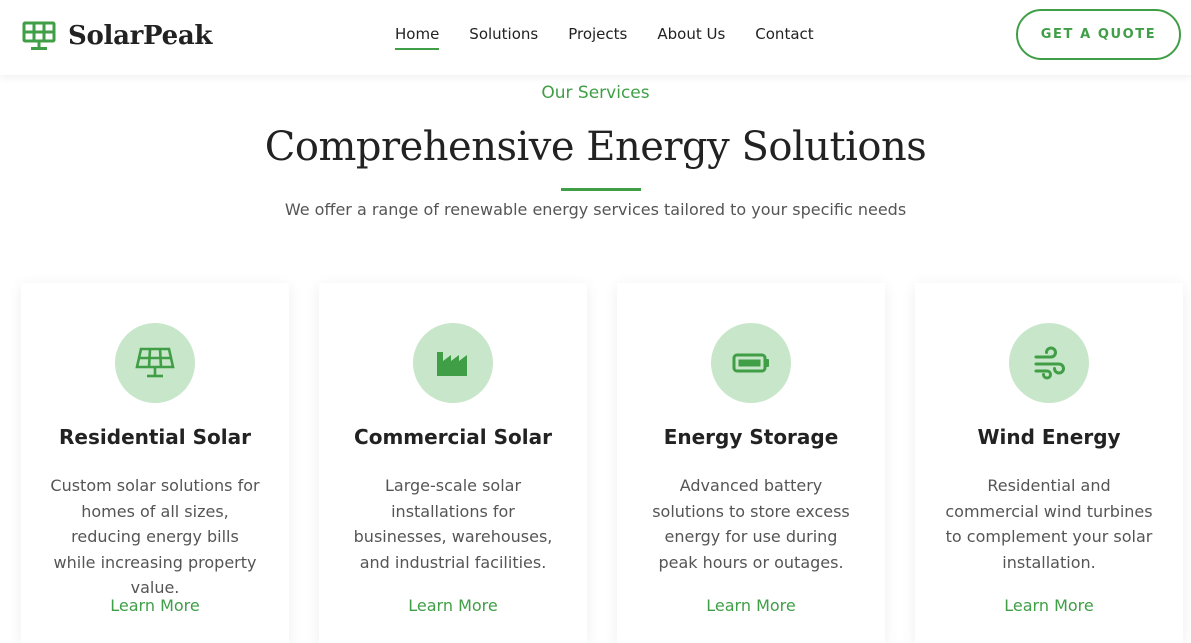  Describe the element at coordinates (503, 36) in the screenshot. I see `nav-solutions: Solutions` at that location.